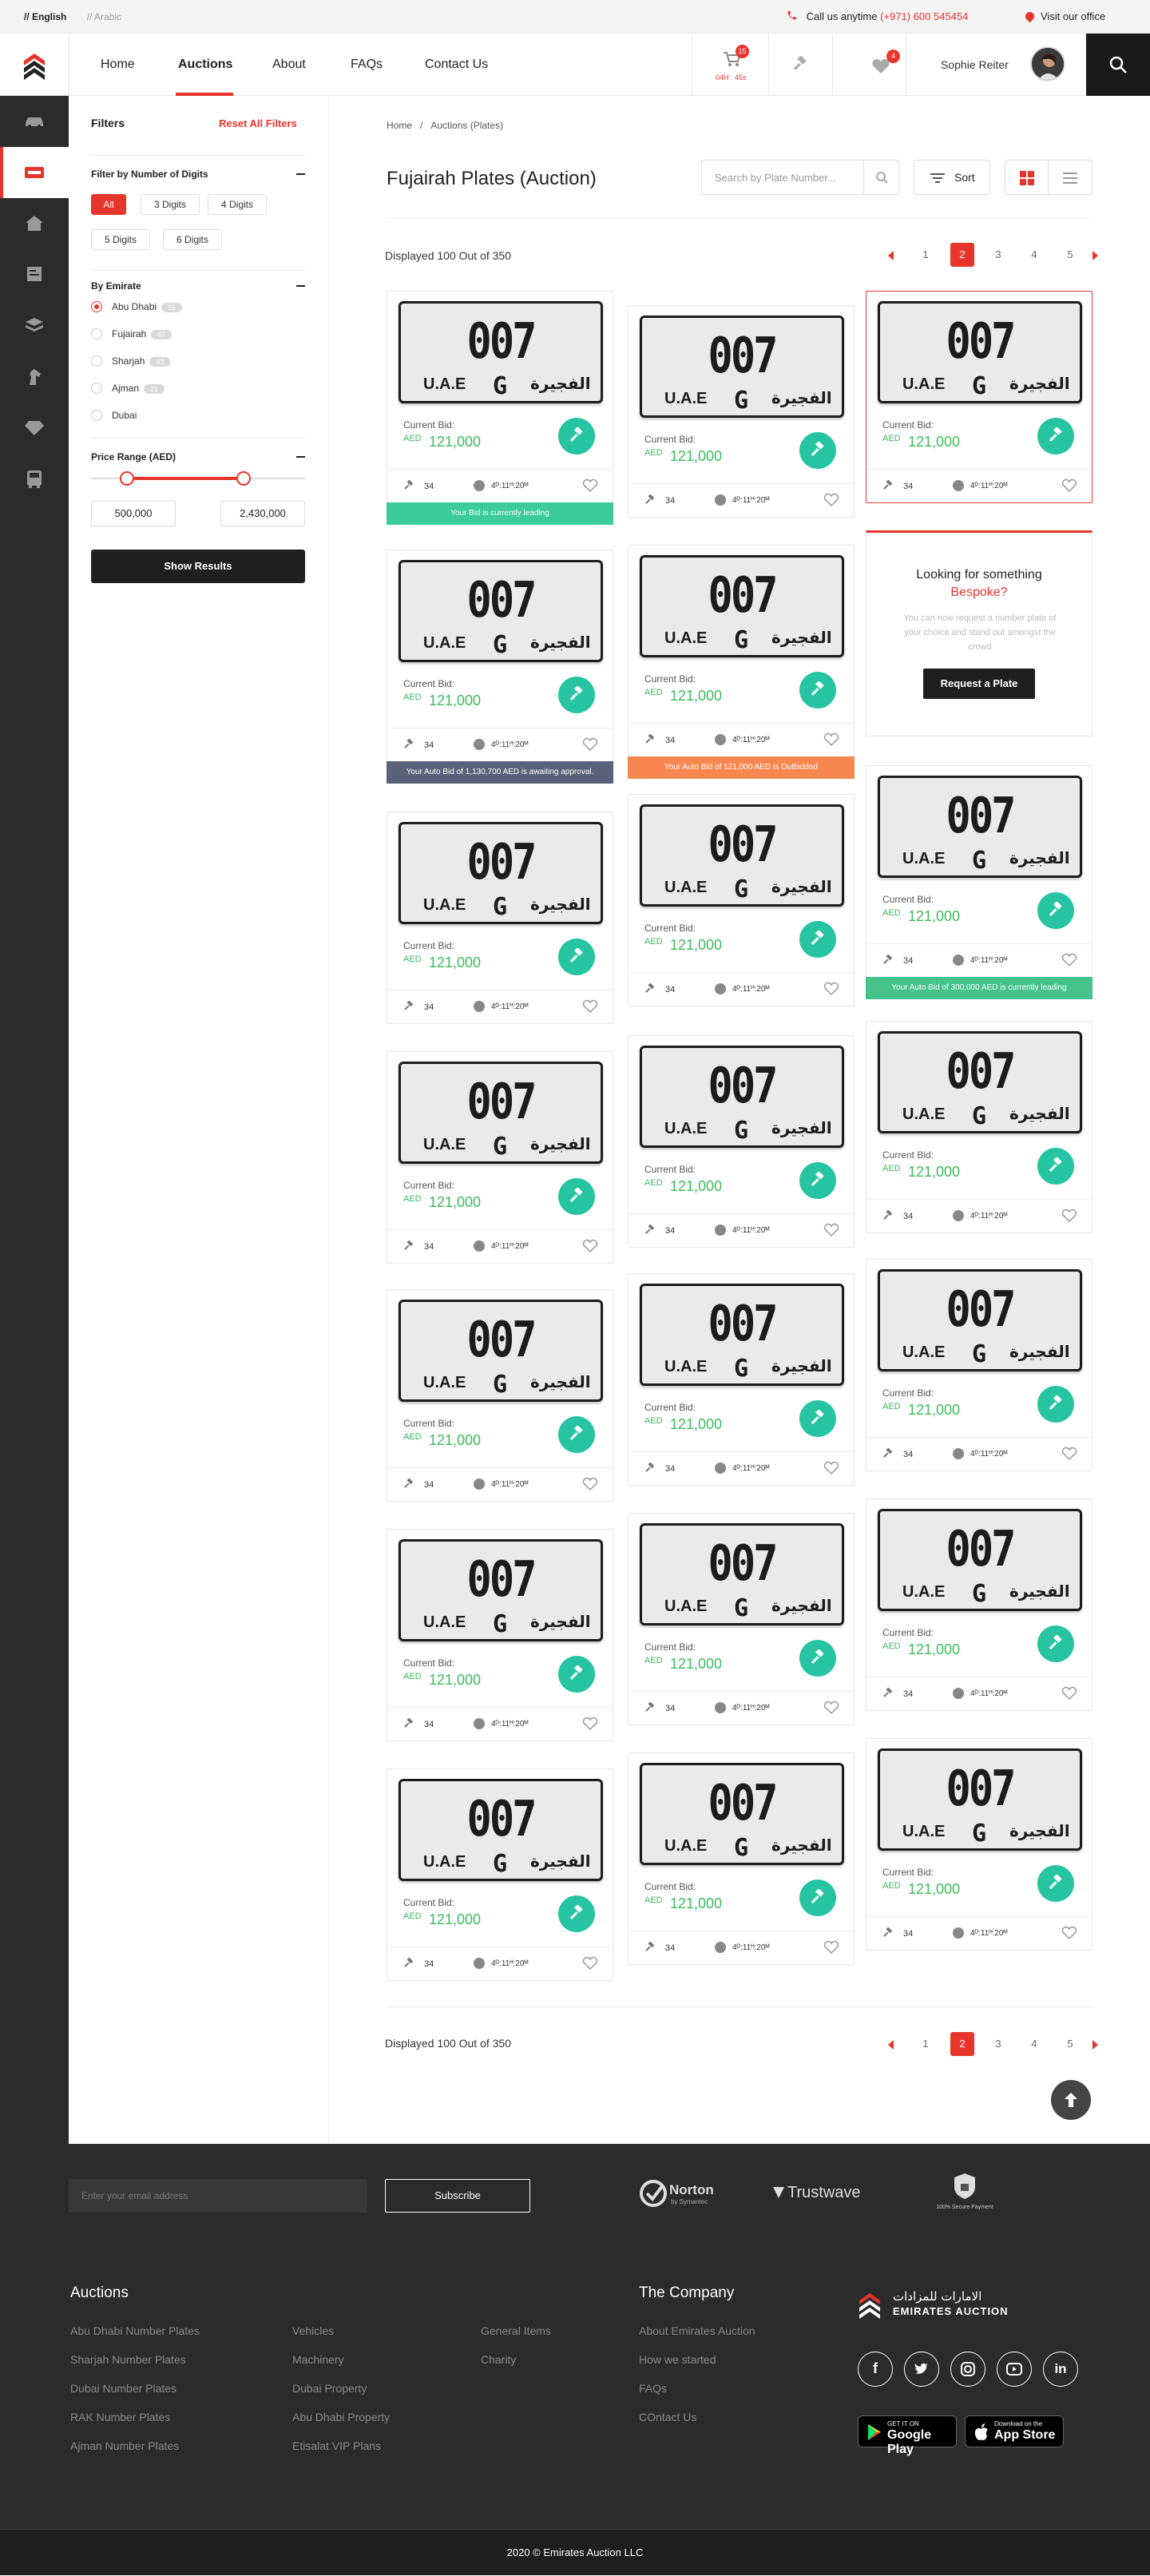 This screenshot has width=1150, height=2576. What do you see at coordinates (1034, 2044) in the screenshot?
I see `page-link: 4` at bounding box center [1034, 2044].